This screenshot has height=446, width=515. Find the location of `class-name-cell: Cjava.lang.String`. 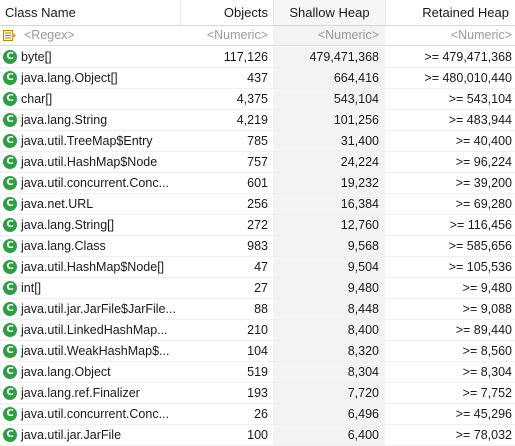

class-name-cell: Cjava.lang.String is located at coordinates (90, 120).